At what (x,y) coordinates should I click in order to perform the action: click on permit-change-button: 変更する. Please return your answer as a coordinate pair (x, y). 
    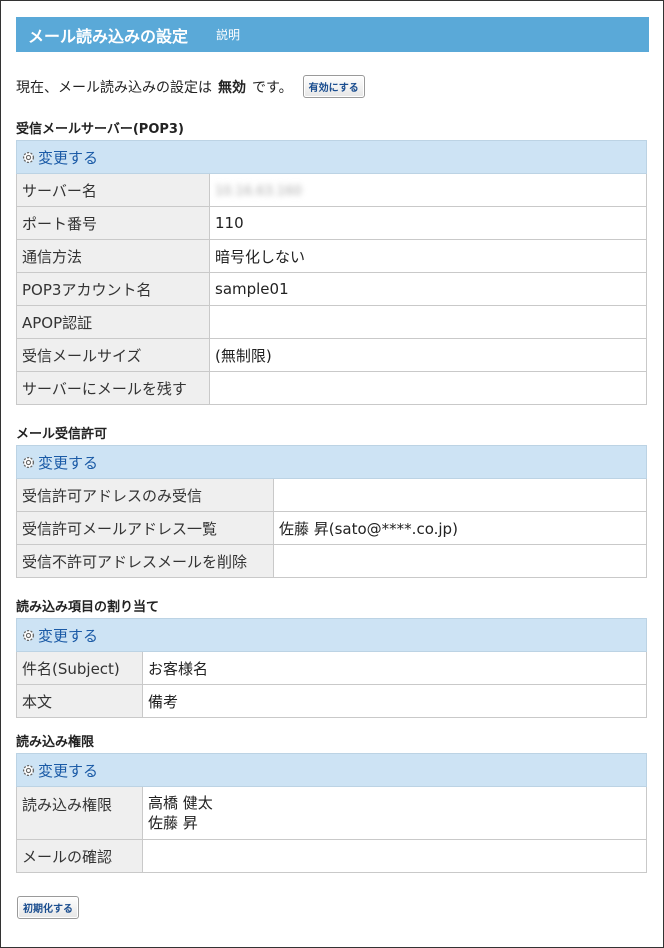
    Looking at the image, I should click on (331, 462).